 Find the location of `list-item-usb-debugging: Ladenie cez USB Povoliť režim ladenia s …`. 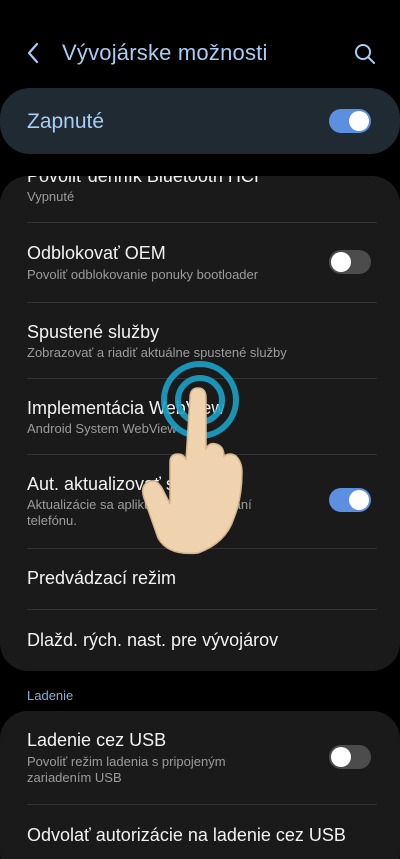

list-item-usb-debugging: Ladenie cez USB Povoliť režim ladenia s … is located at coordinates (200, 757).